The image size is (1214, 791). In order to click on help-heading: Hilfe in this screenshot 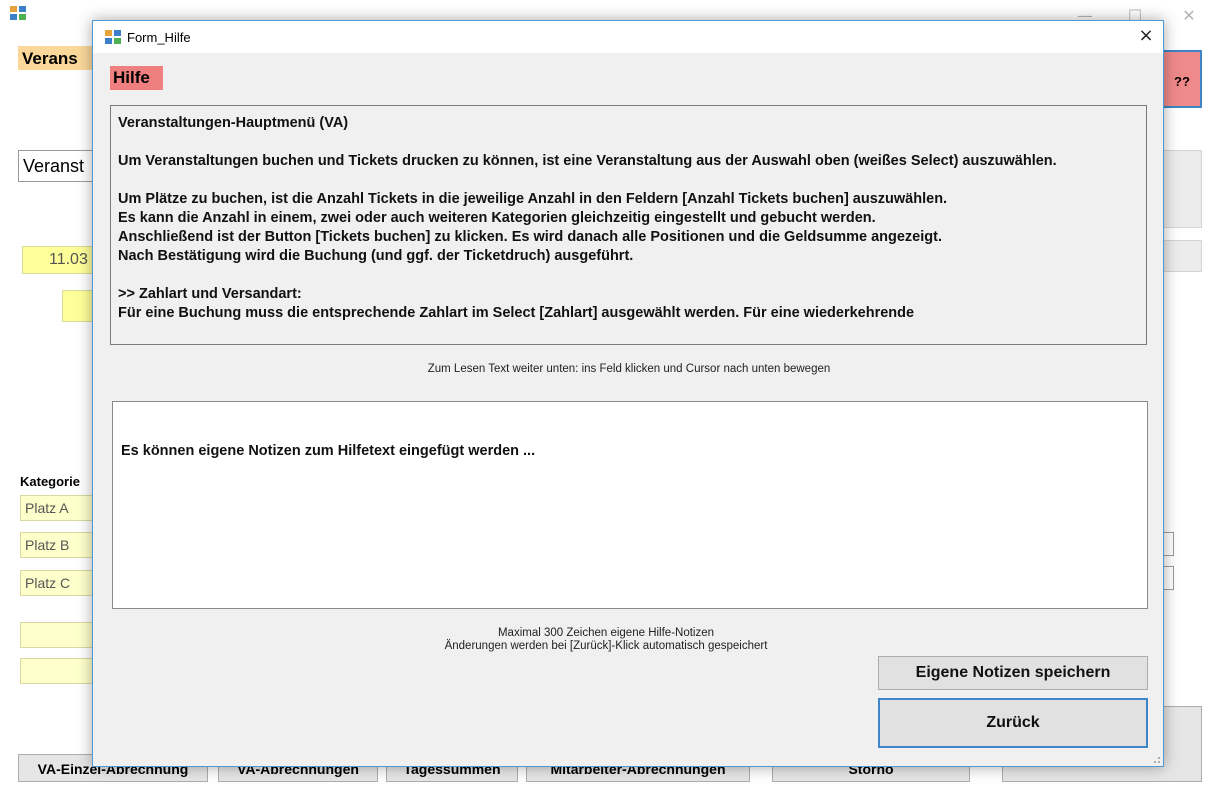, I will do `click(136, 78)`.